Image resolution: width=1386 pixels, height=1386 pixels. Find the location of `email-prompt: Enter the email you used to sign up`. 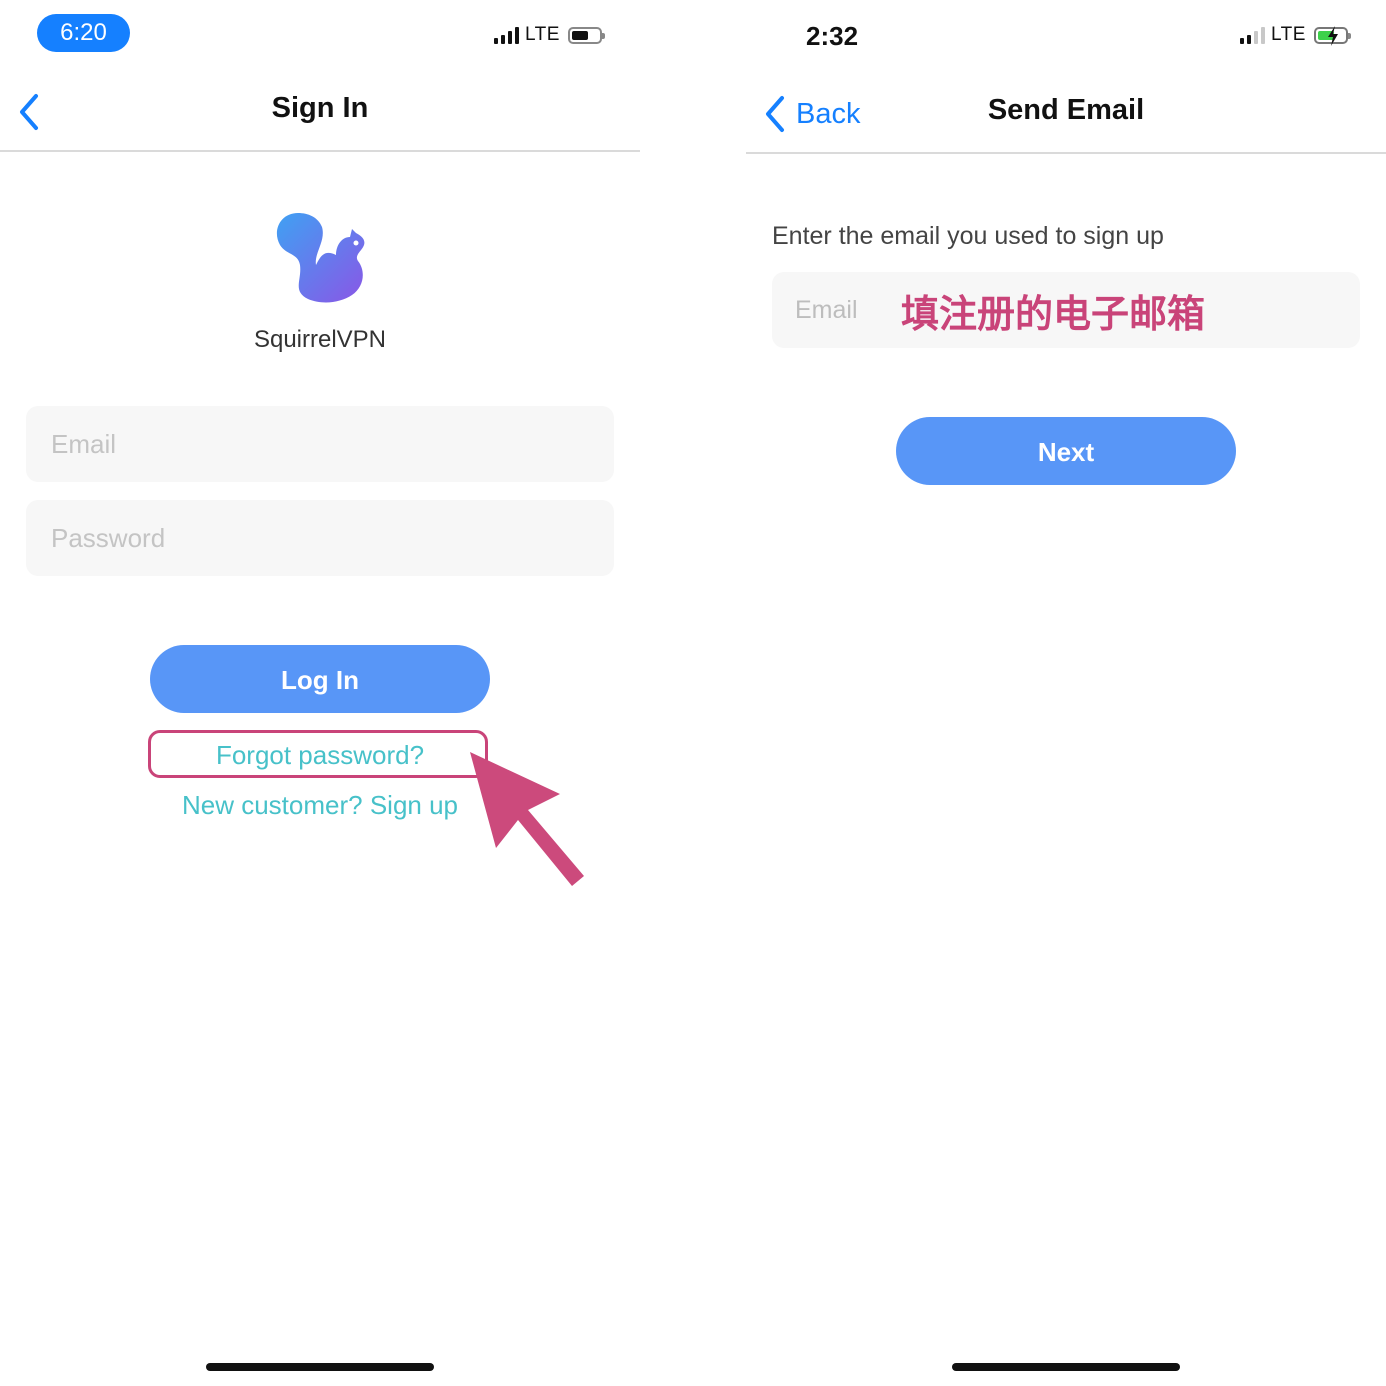

email-prompt: Enter the email you used to sign up is located at coordinates (968, 236).